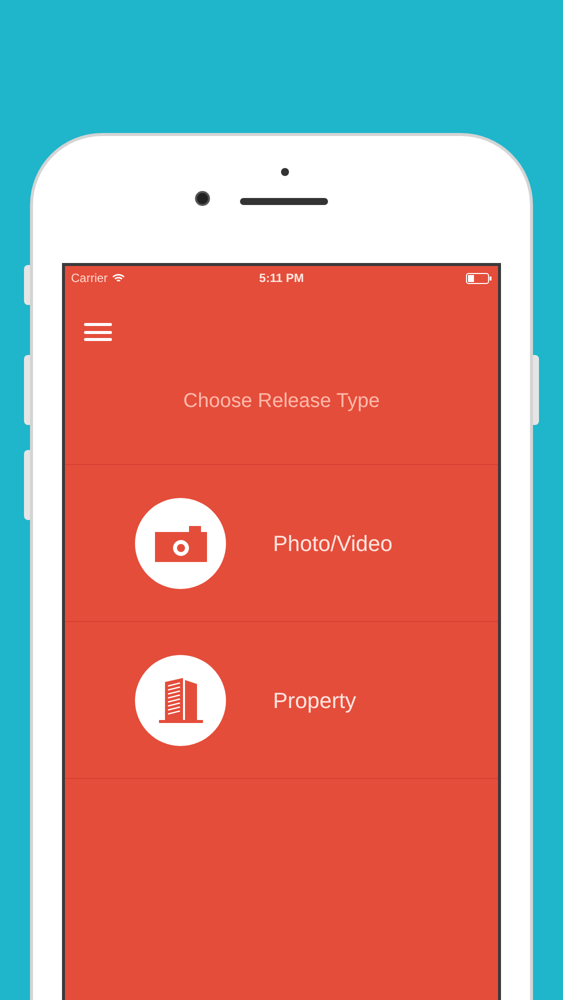 Image resolution: width=563 pixels, height=1000 pixels. Describe the element at coordinates (285, 172) in the screenshot. I see `front-sensor` at that location.